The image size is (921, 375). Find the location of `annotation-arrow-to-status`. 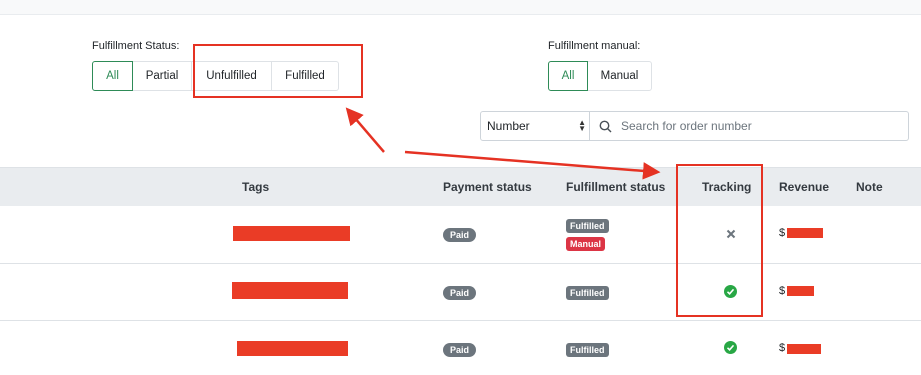

annotation-arrow-to-status is located at coordinates (365, 130).